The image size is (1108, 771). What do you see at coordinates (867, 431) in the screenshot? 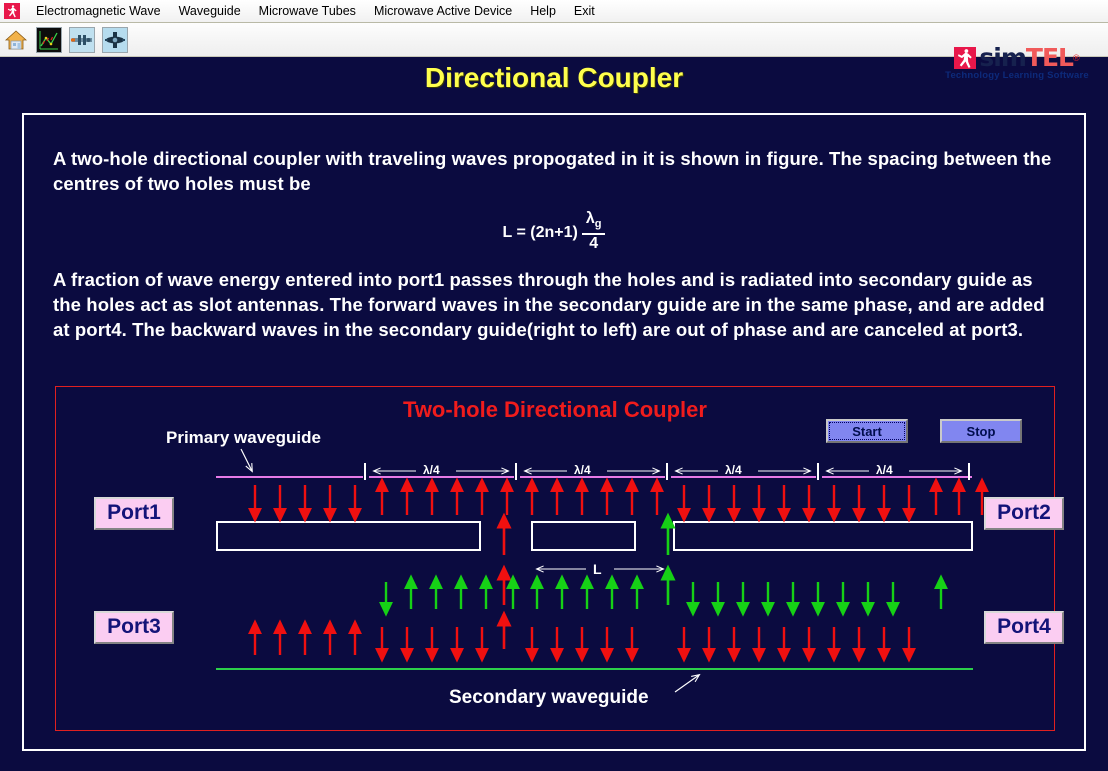
I see `start-button: Start` at bounding box center [867, 431].